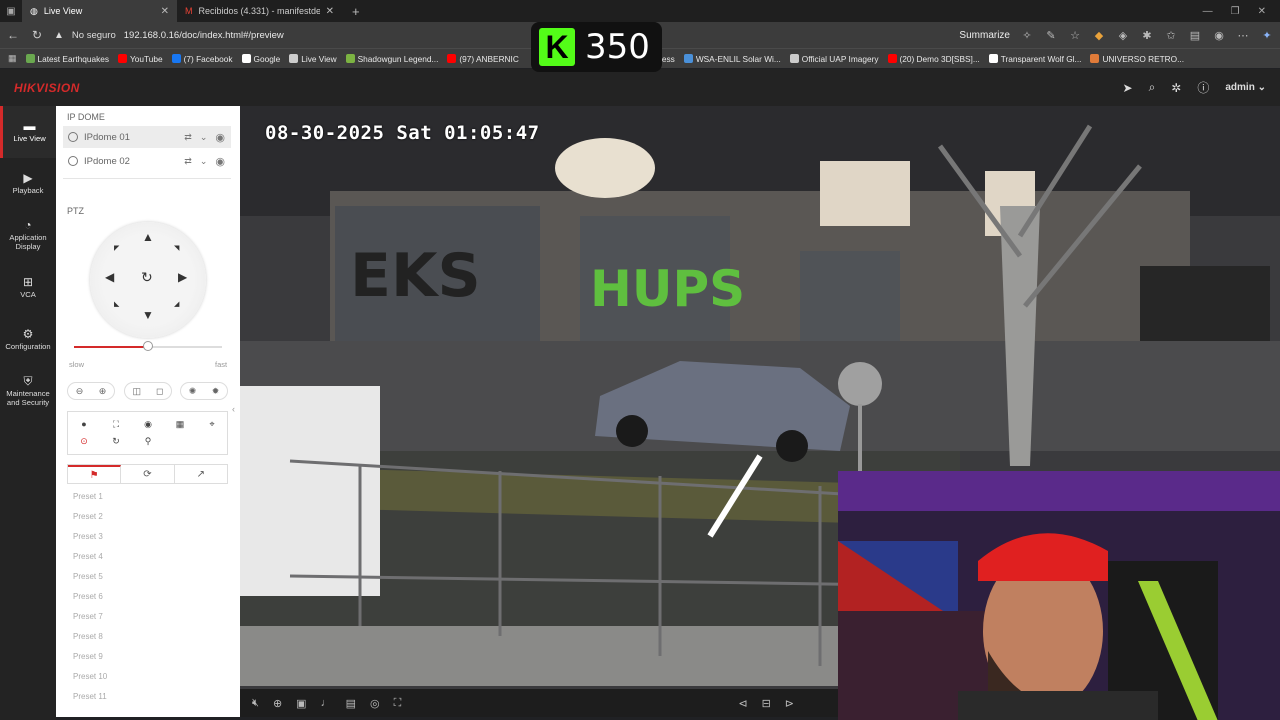 The width and height of the screenshot is (1280, 720). Describe the element at coordinates (13, 35) in the screenshot. I see `back-icon: ←` at that location.